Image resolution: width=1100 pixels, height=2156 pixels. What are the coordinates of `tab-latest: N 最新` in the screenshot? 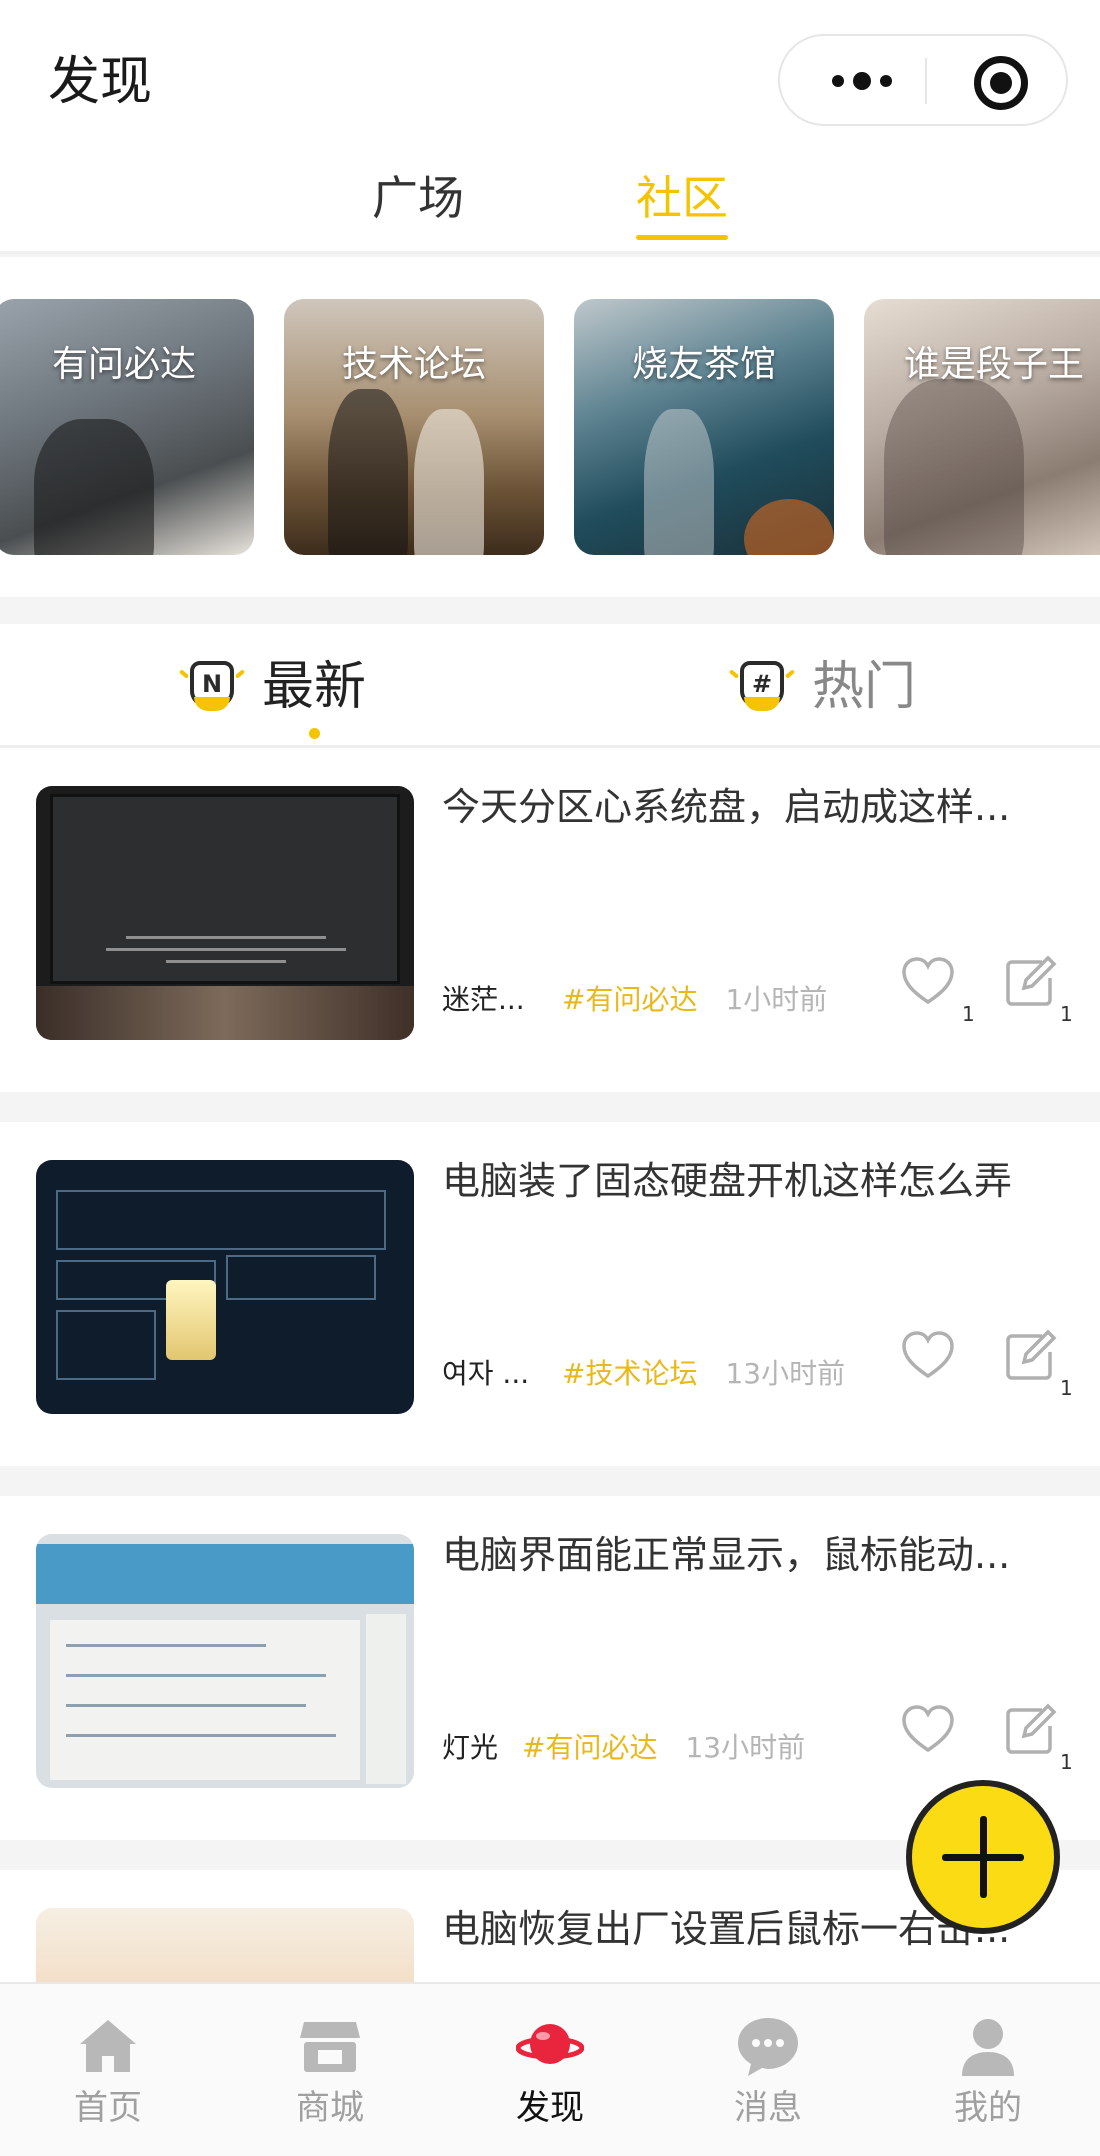 It's located at (272, 687).